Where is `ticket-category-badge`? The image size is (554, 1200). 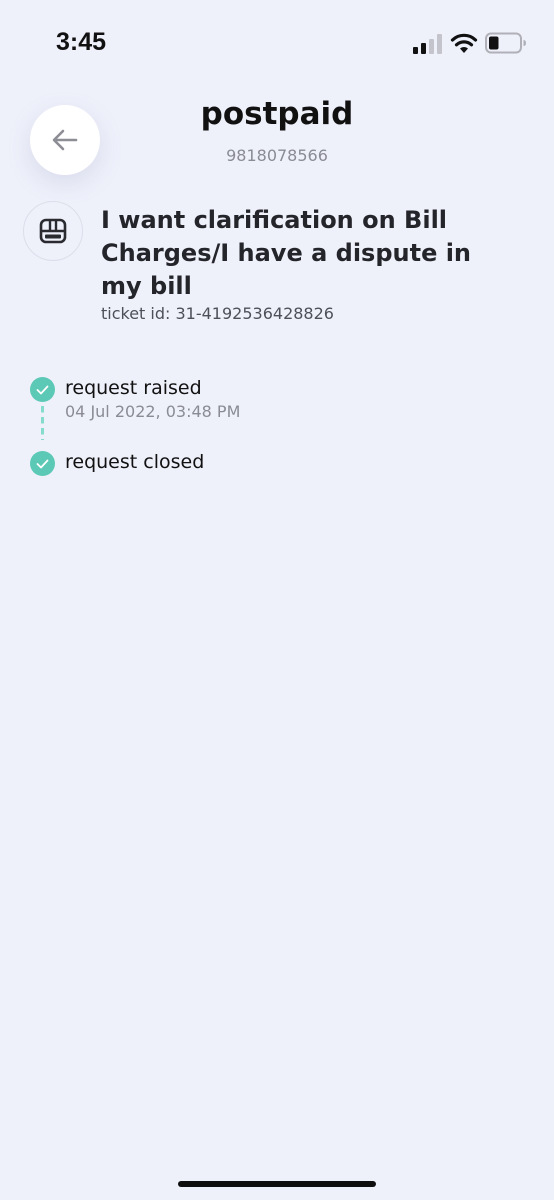
ticket-category-badge is located at coordinates (53, 231).